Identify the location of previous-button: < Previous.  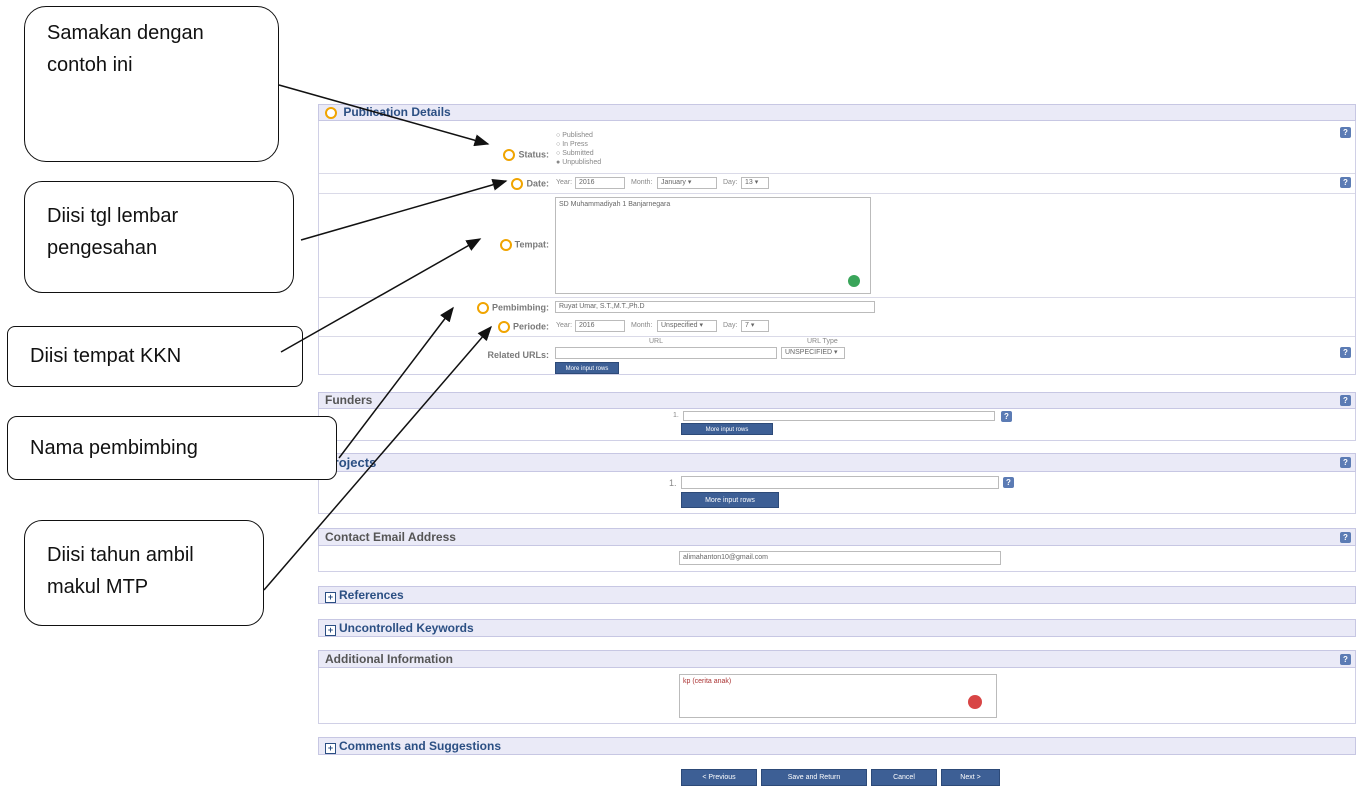
(719, 777).